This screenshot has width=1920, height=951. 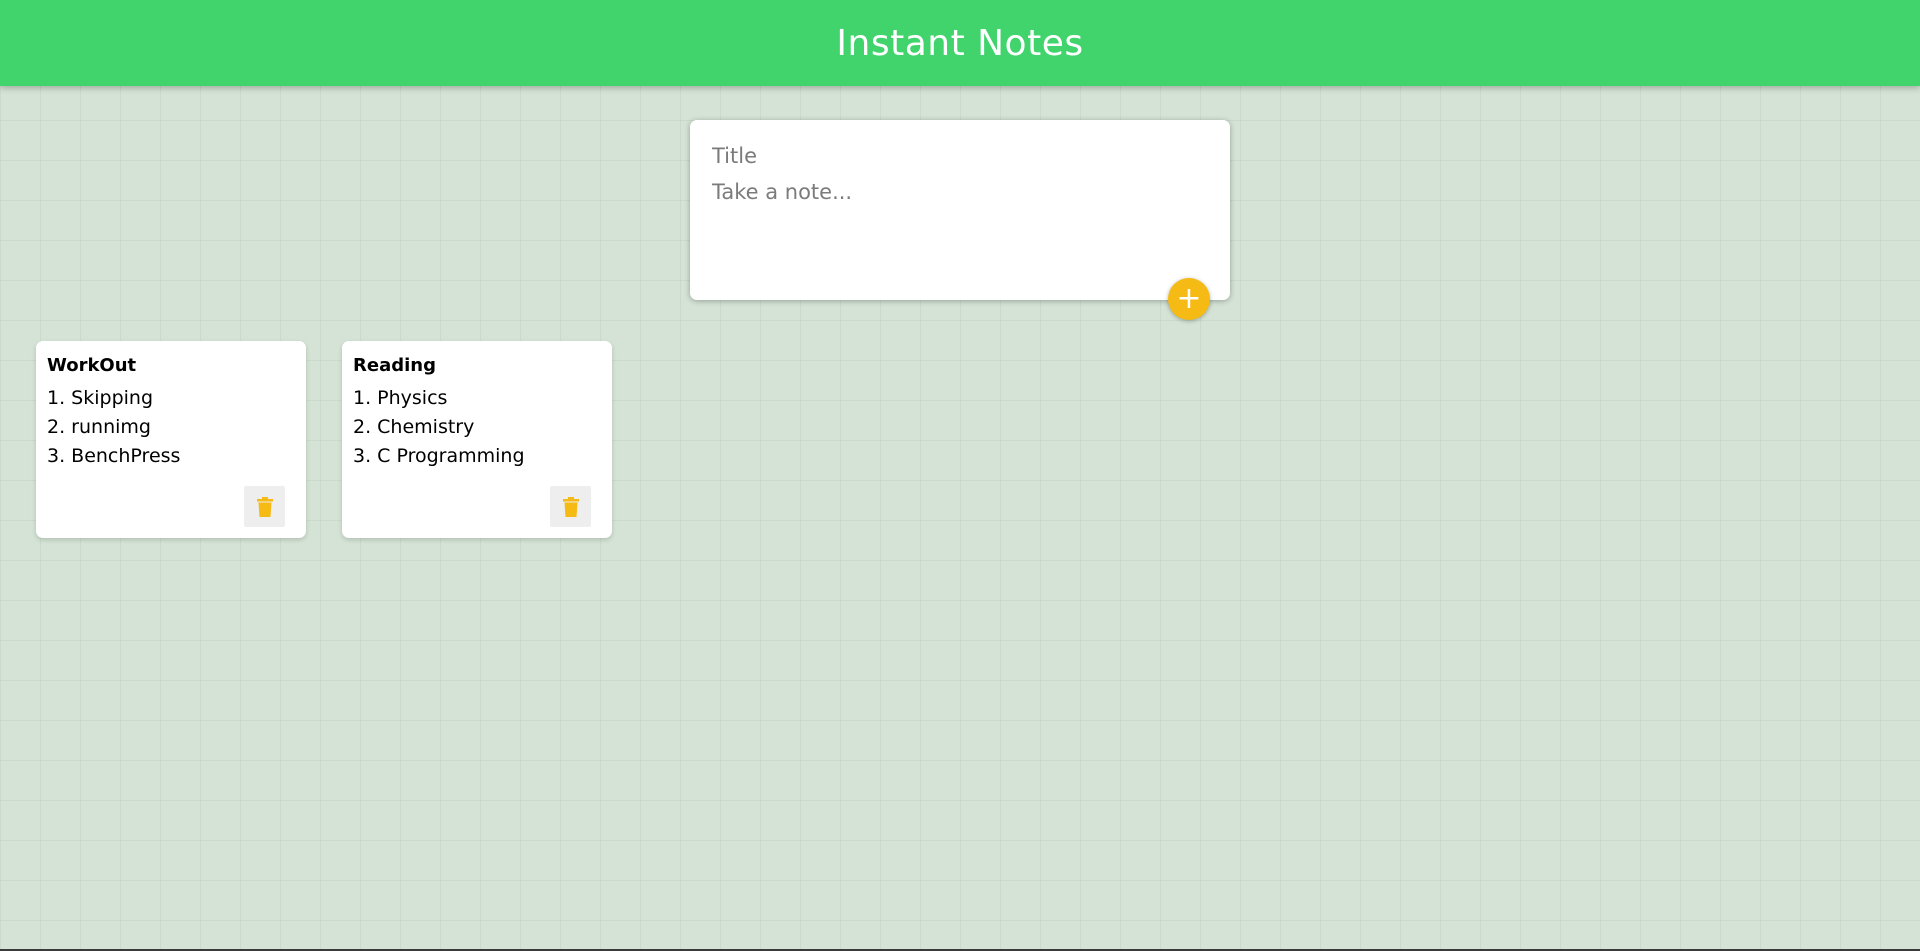 I want to click on add-note-button: +, so click(x=1189, y=299).